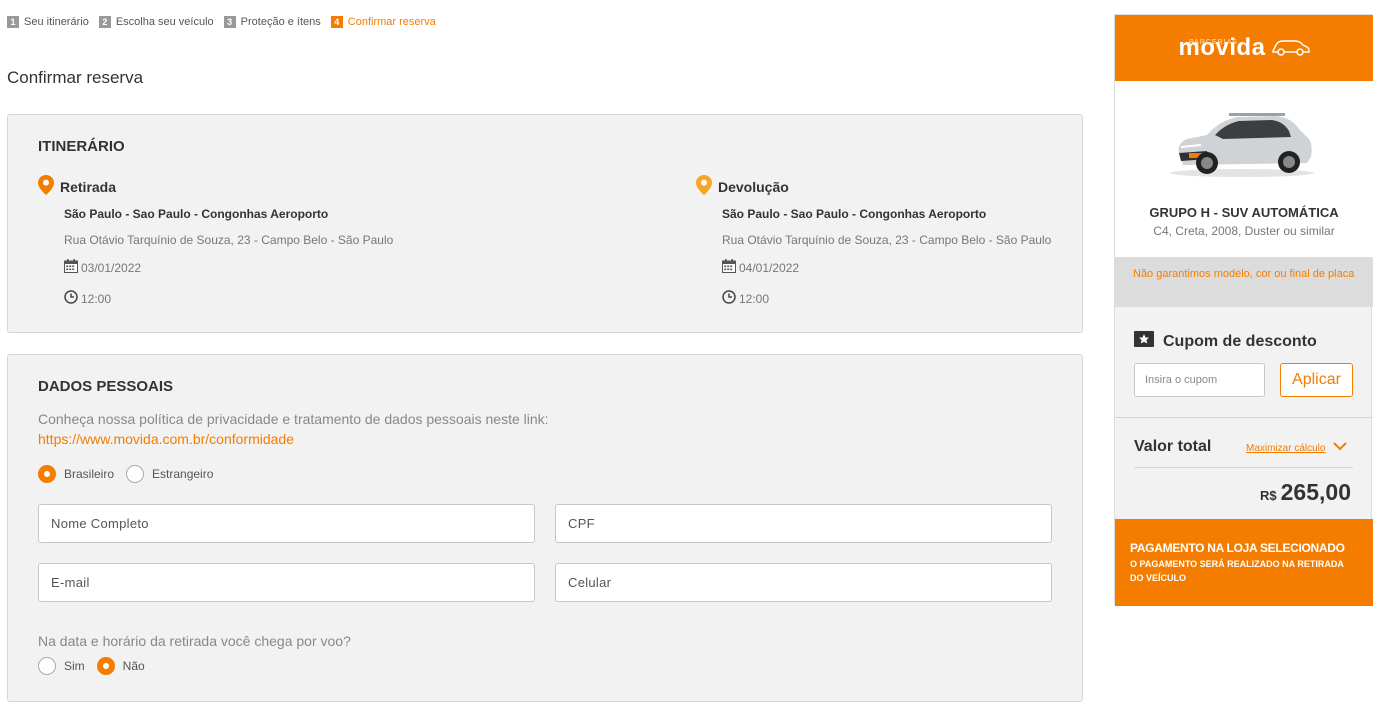 The width and height of the screenshot is (1378, 717). Describe the element at coordinates (769, 267) in the screenshot. I see `return-date: 04/01/2022` at that location.